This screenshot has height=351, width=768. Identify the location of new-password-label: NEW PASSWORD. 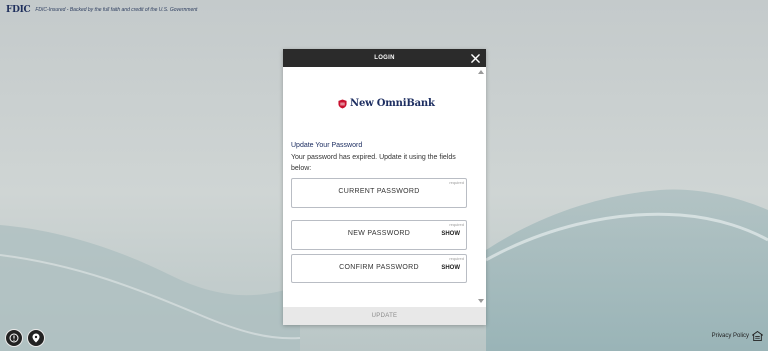
(379, 233).